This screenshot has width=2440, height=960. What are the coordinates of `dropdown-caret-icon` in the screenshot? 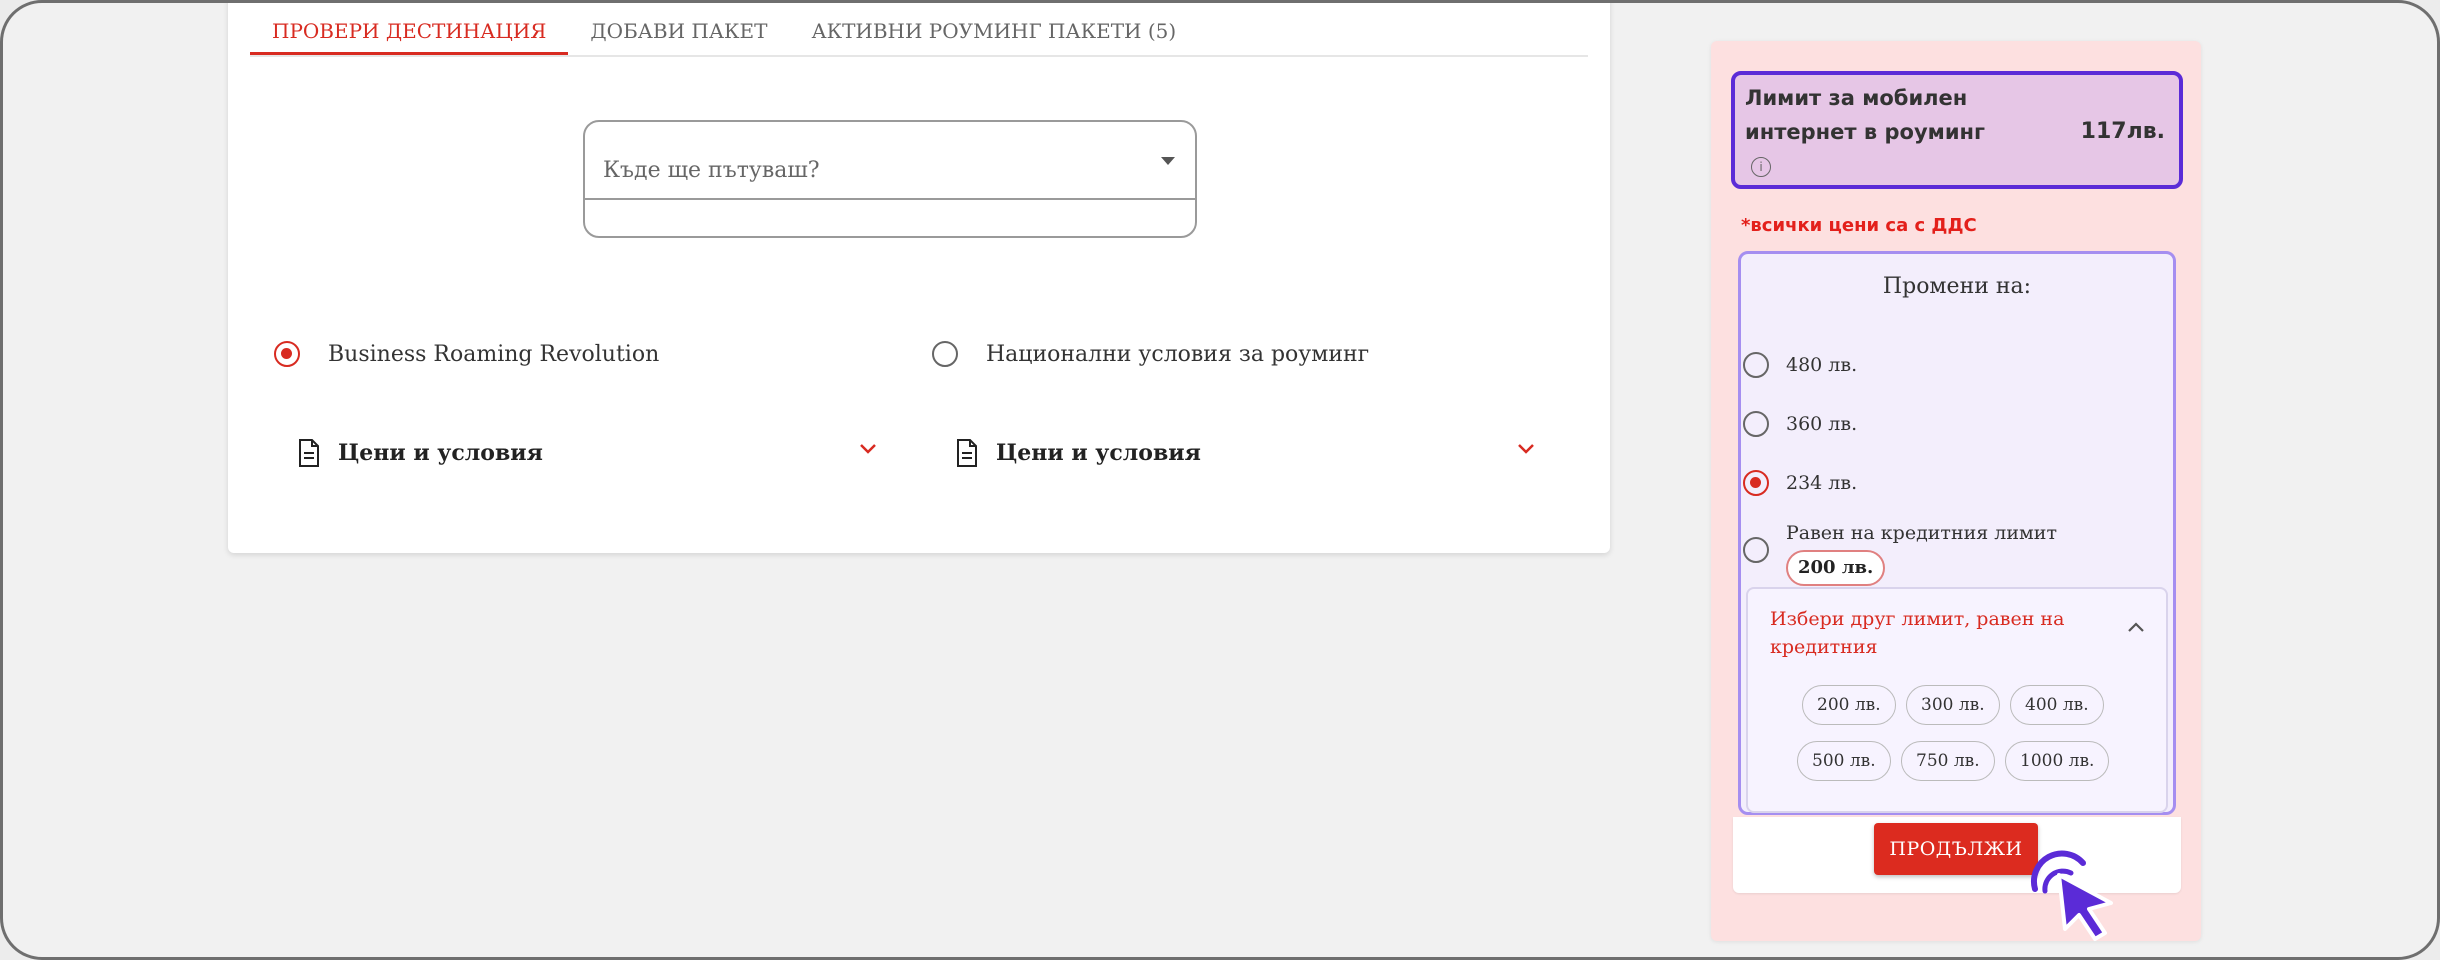 It's located at (1168, 161).